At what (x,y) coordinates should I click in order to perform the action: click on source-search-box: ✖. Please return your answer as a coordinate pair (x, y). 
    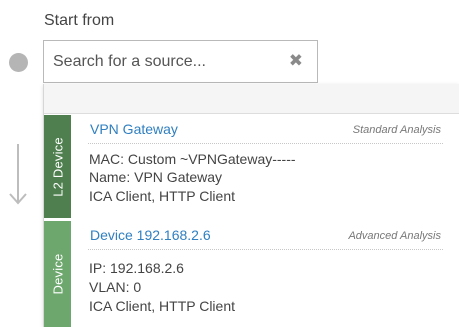
    Looking at the image, I should click on (180, 61).